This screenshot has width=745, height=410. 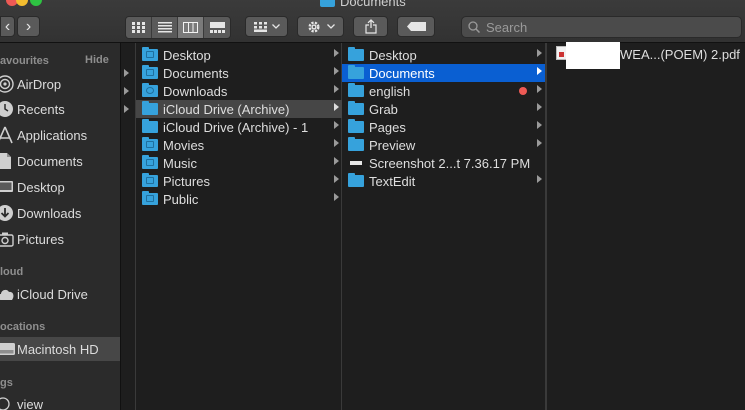 I want to click on sidebar-item-macintosh-hd: Macintosh HD, so click(x=60, y=349).